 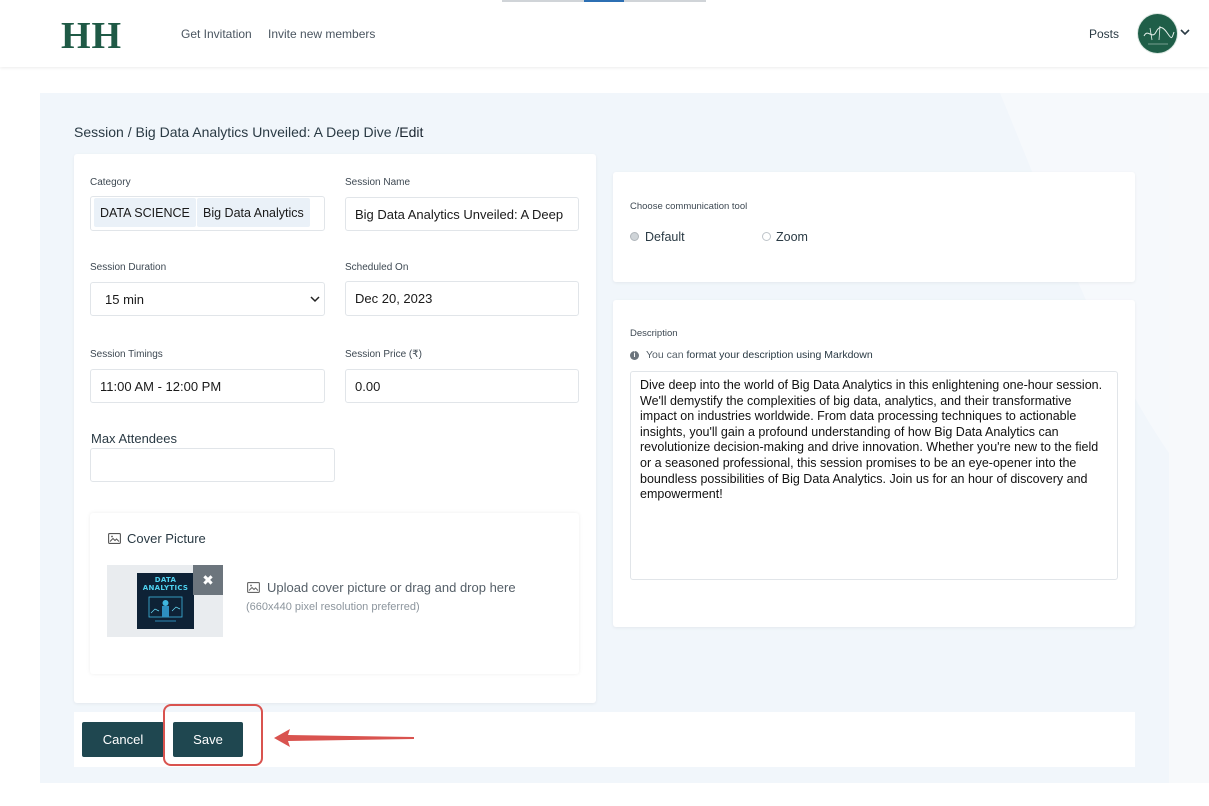 I want to click on avatar-signature-icon, so click(x=1159, y=35).